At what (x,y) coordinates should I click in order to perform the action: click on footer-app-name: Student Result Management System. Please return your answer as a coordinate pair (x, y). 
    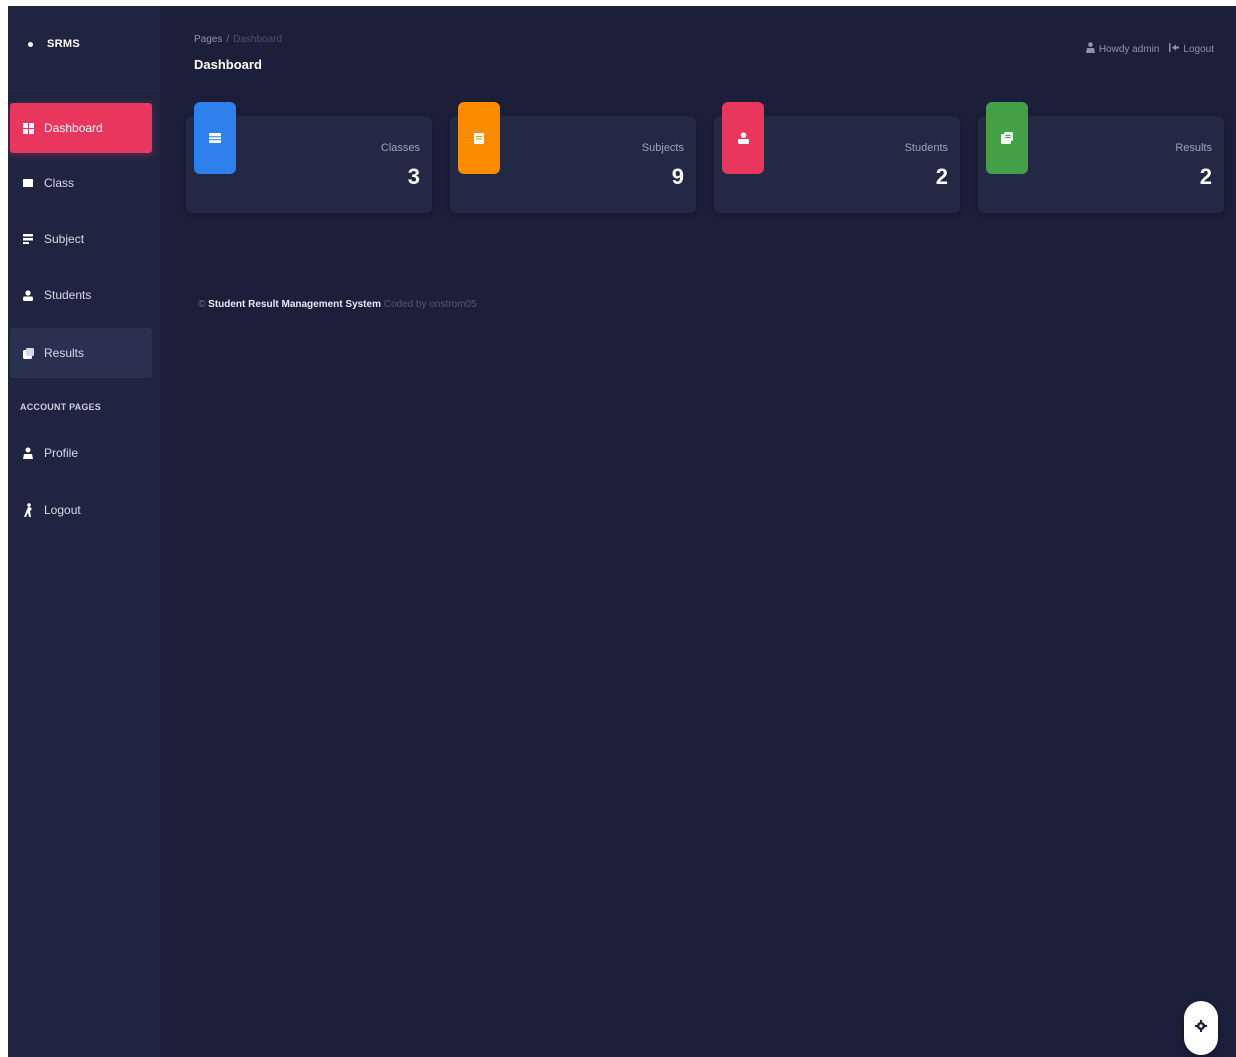
    Looking at the image, I should click on (294, 304).